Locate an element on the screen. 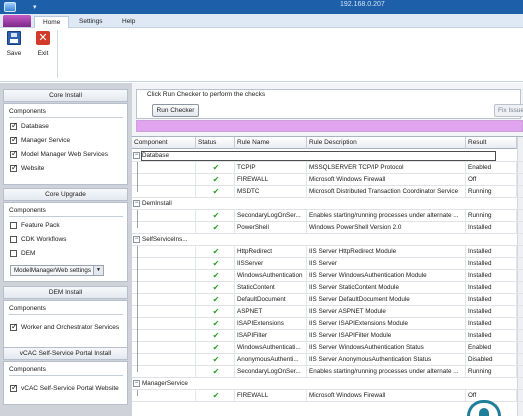 The height and width of the screenshot is (416, 523). rule-name-cell: HttpRedirect is located at coordinates (271, 252).